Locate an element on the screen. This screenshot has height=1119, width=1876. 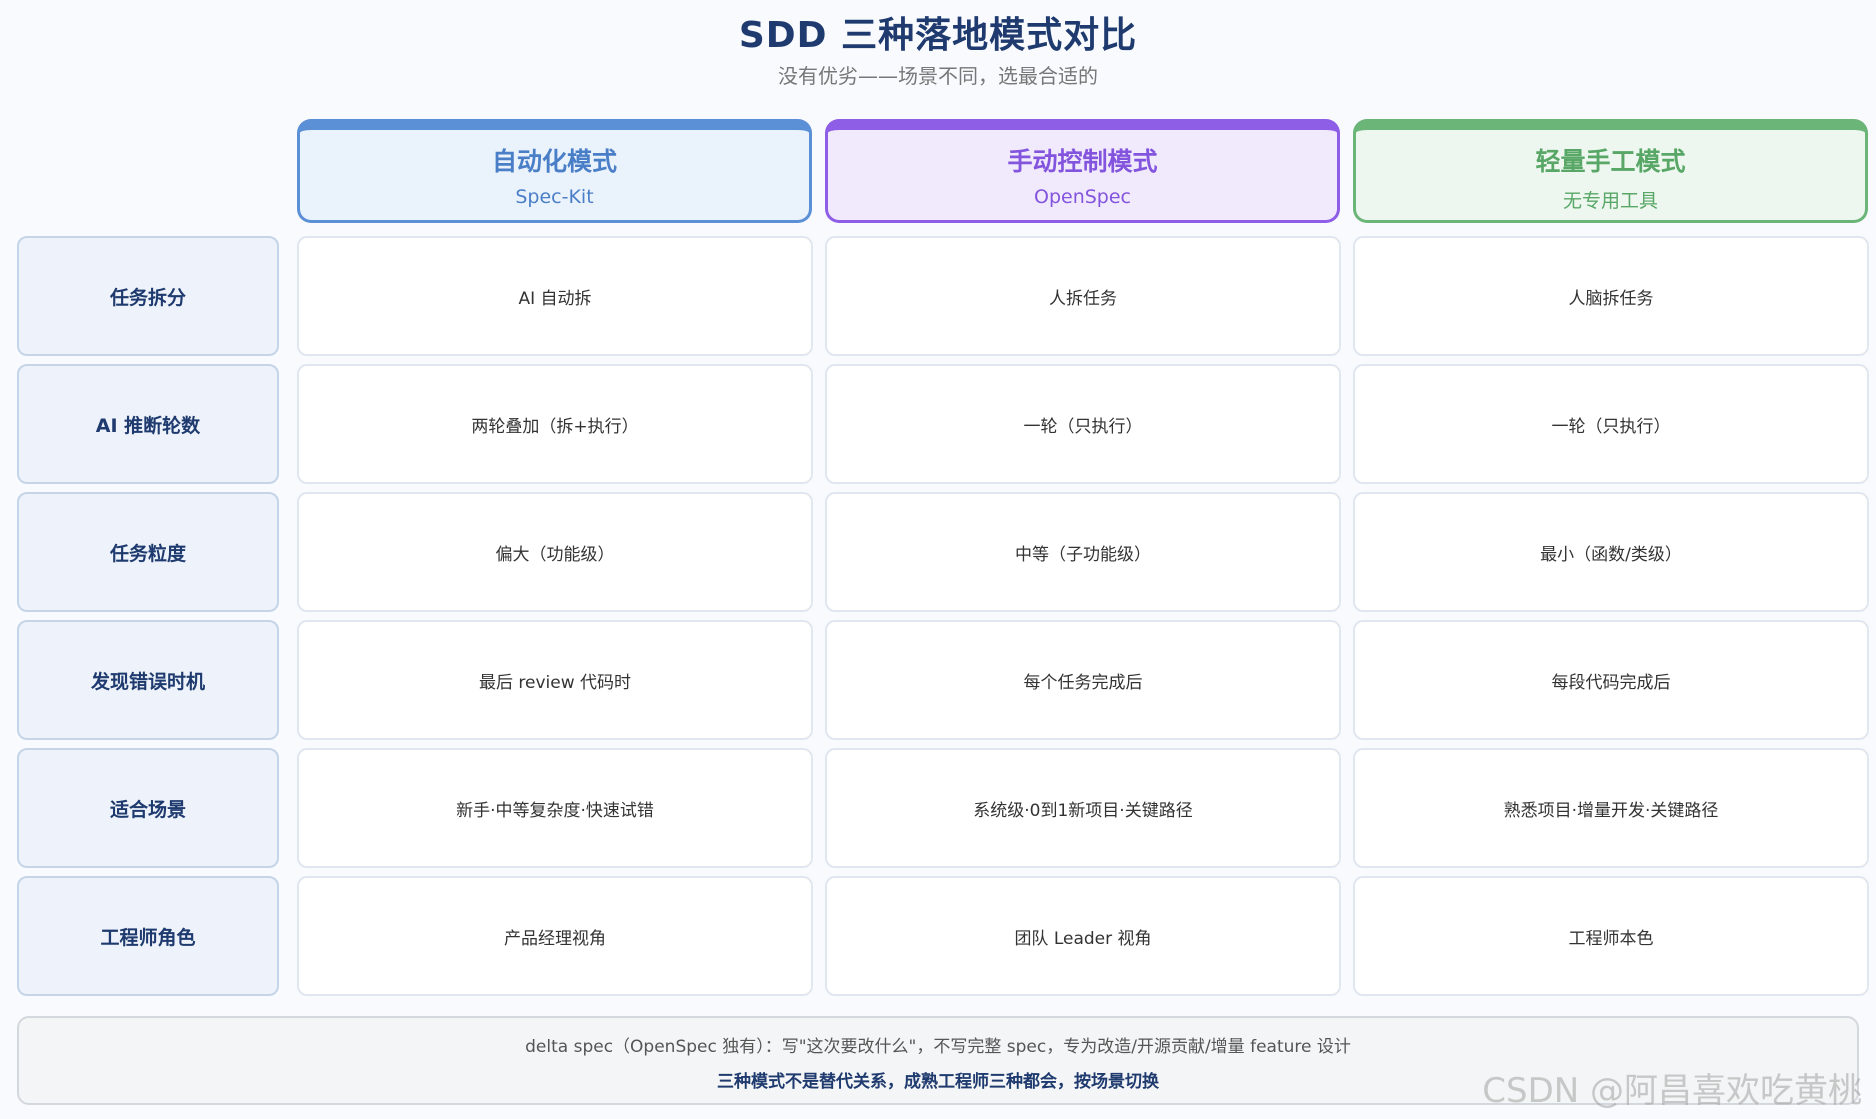
row-label-error-discovery-timing: 发现错误时机 is located at coordinates (148, 680).